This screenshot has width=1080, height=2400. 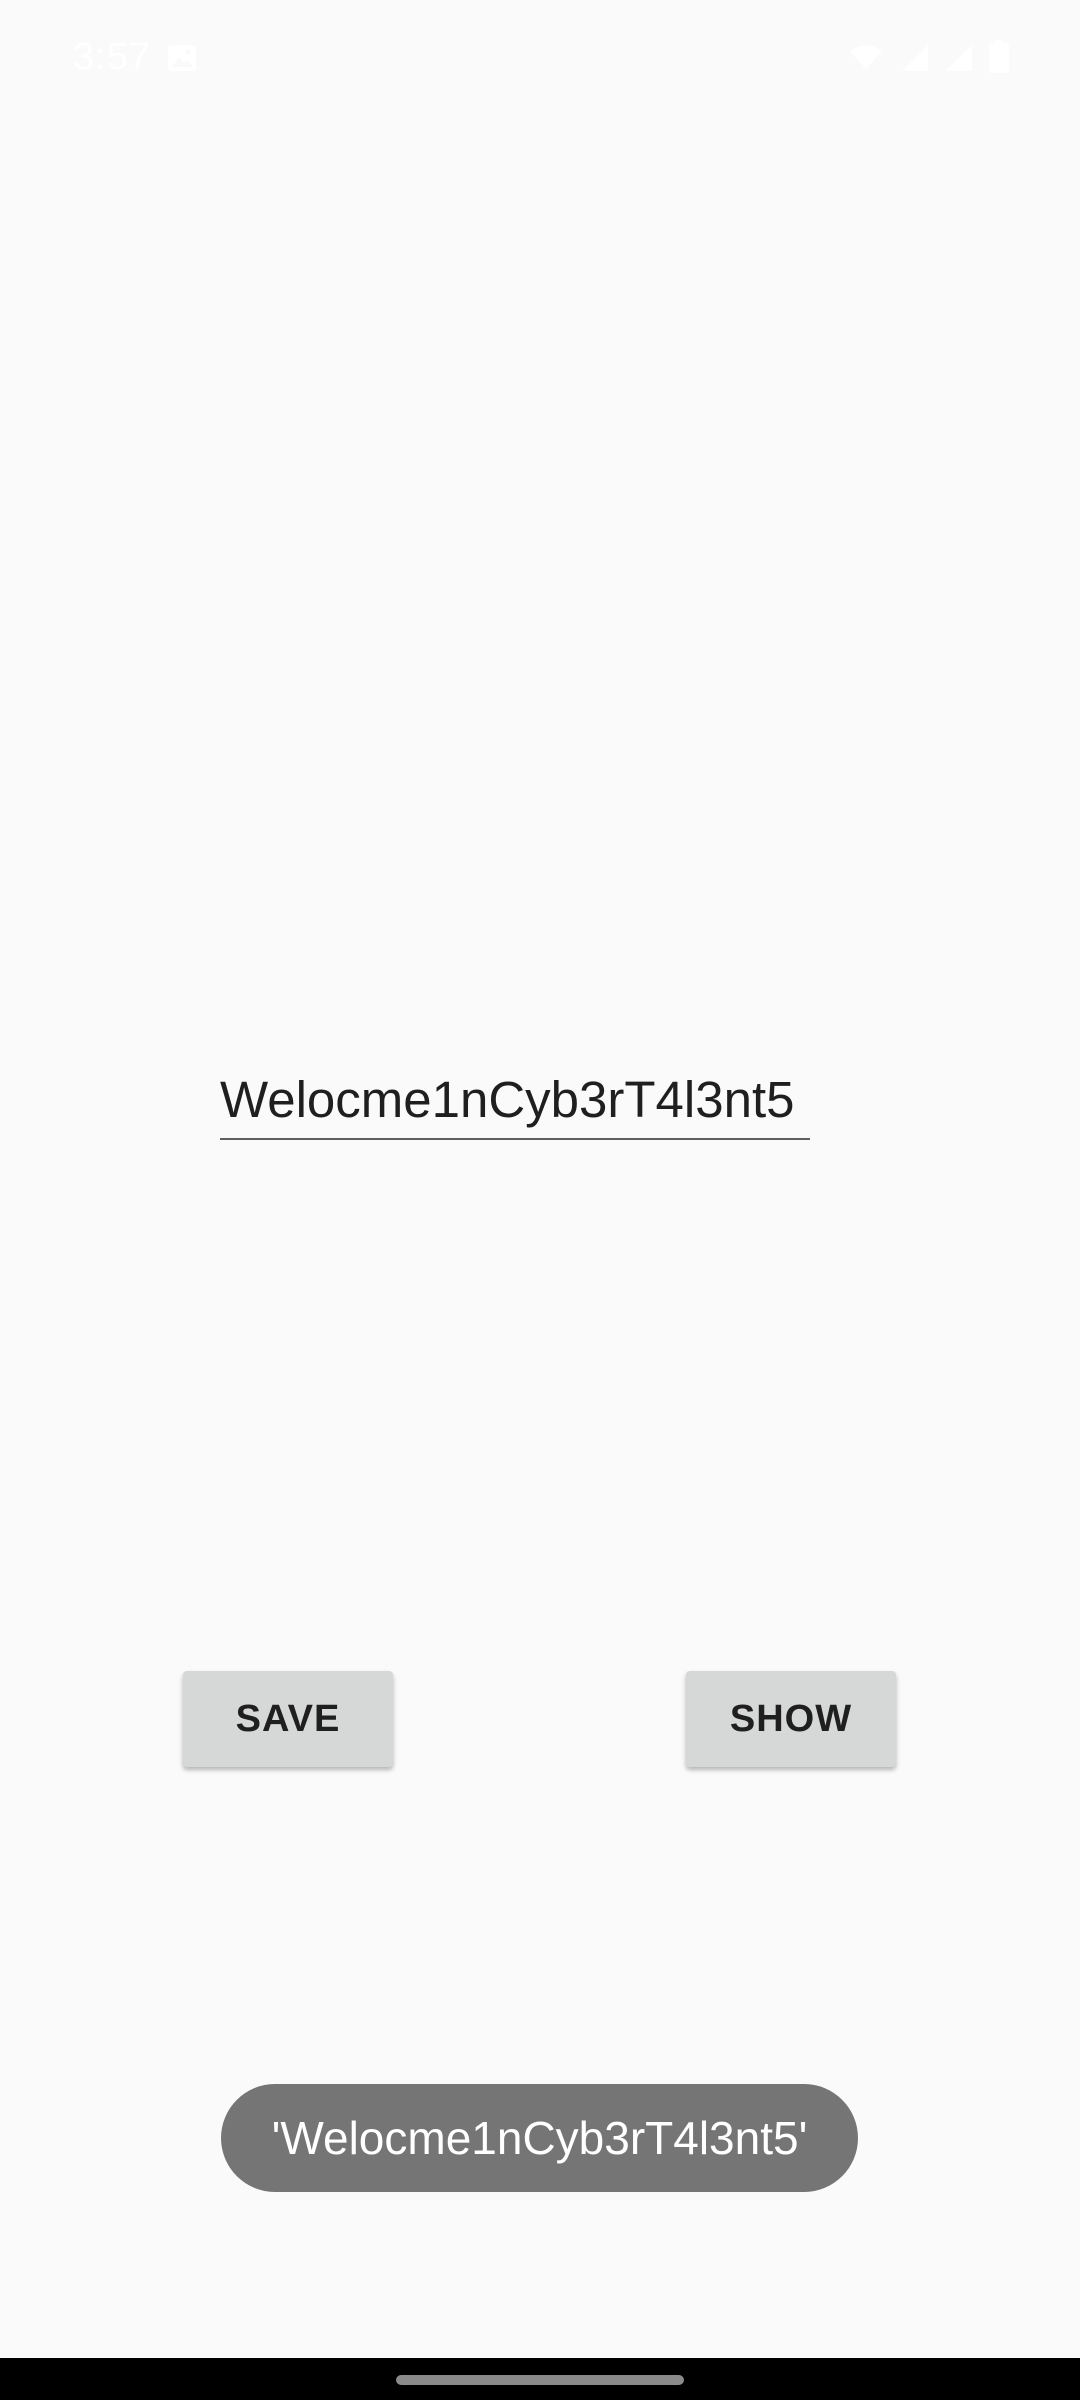 I want to click on show-button: SHOW, so click(x=791, y=1719).